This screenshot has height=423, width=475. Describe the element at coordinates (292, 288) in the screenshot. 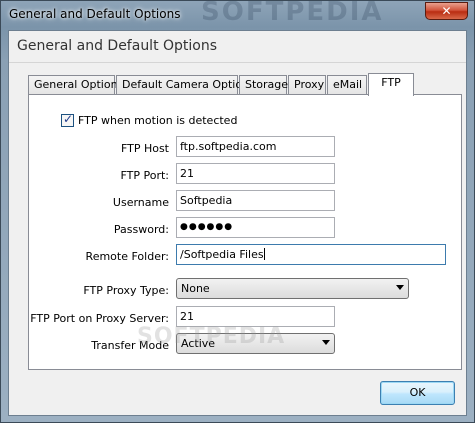

I see `ftp-proxy-type-select: None` at that location.